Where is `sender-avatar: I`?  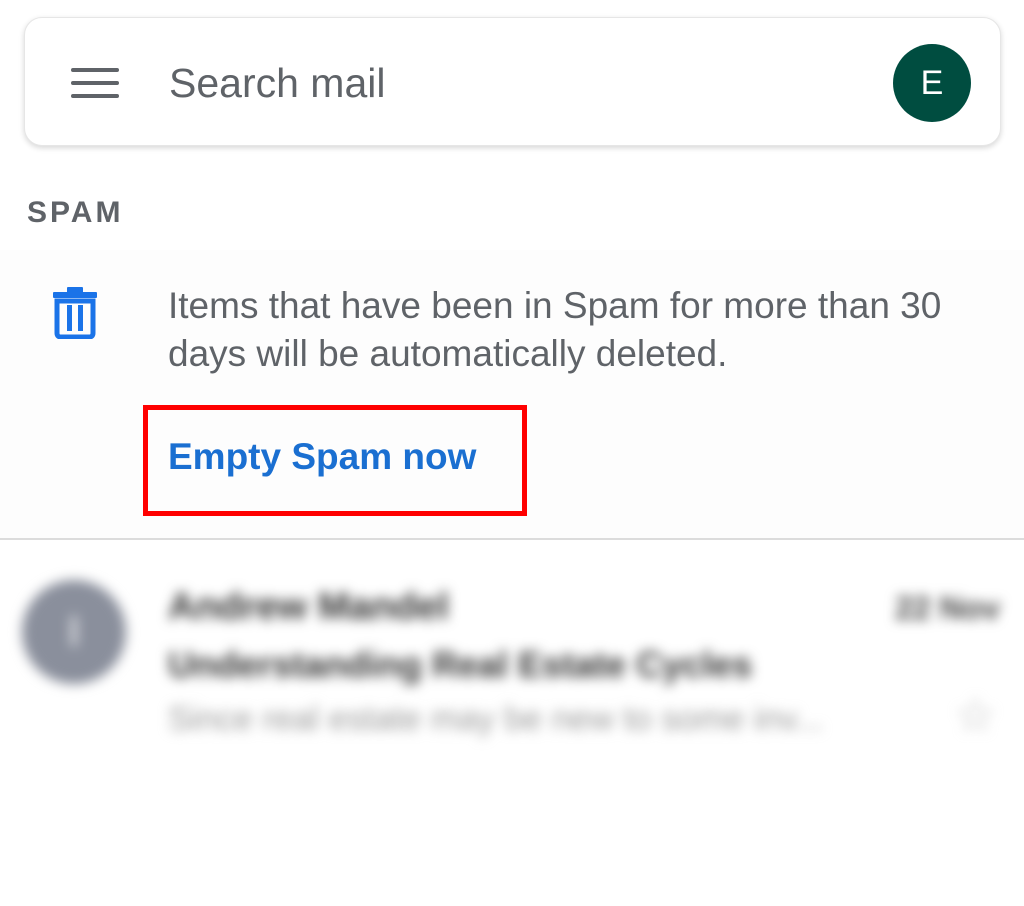
sender-avatar: I is located at coordinates (74, 632).